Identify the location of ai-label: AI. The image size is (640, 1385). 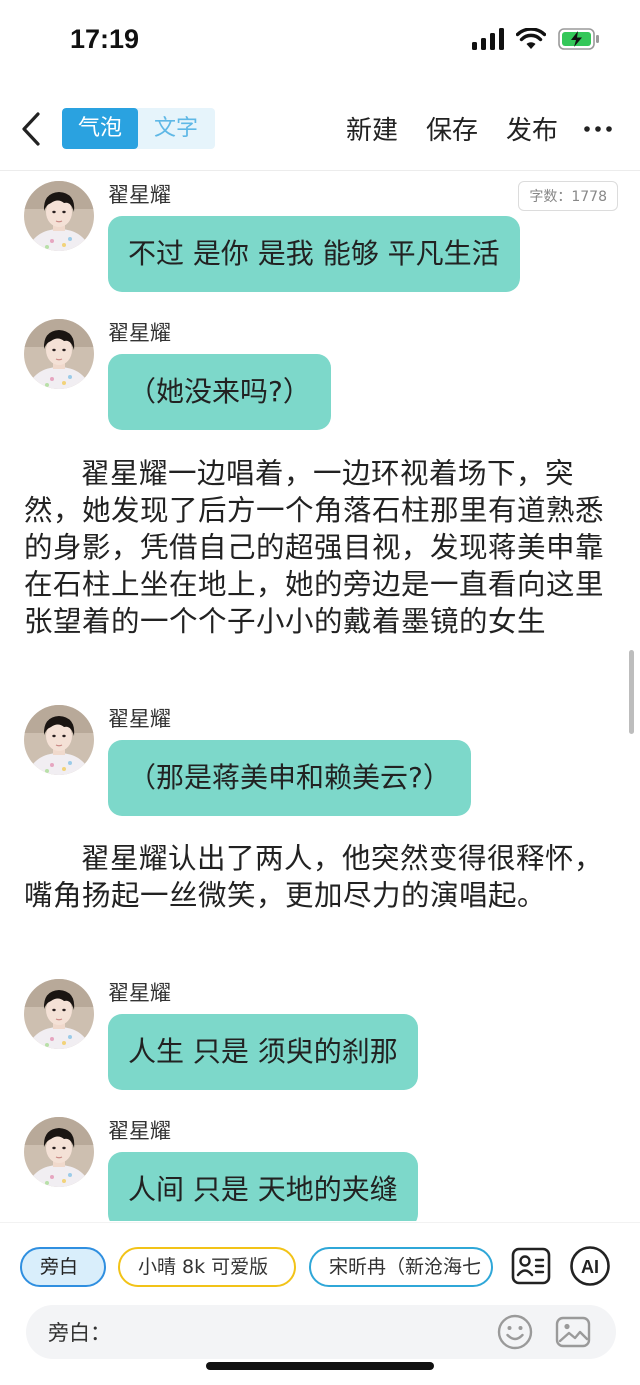
(590, 1267).